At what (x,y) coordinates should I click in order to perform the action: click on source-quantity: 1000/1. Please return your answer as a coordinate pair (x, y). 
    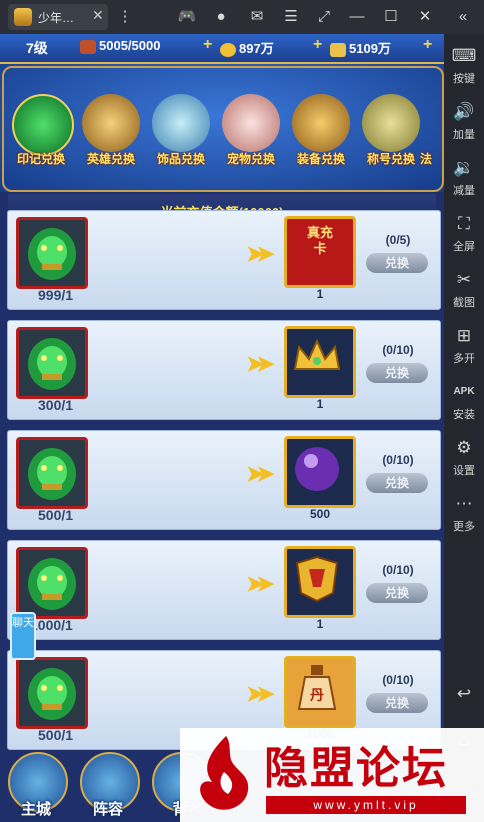
    Looking at the image, I should click on (51, 625).